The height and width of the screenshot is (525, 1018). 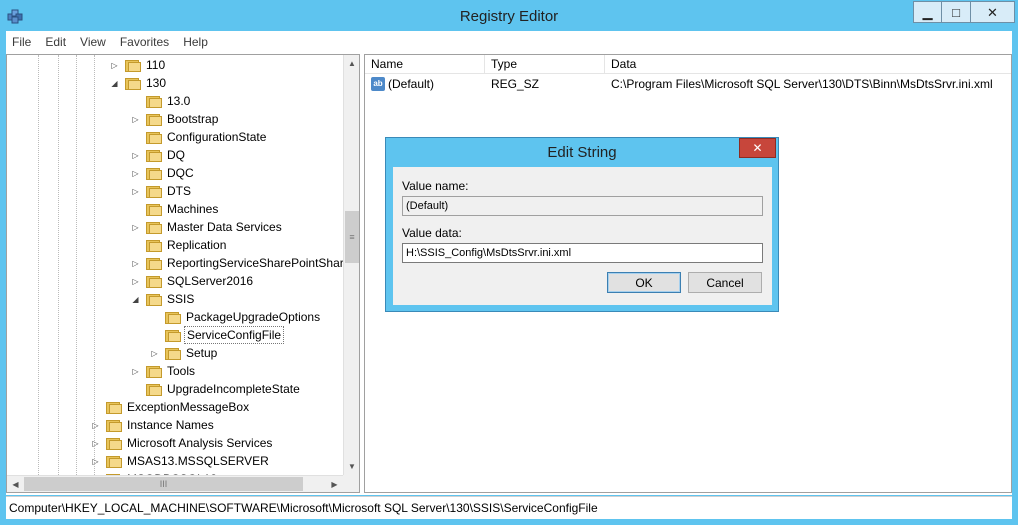 I want to click on maximize-icon: □, so click(x=956, y=12).